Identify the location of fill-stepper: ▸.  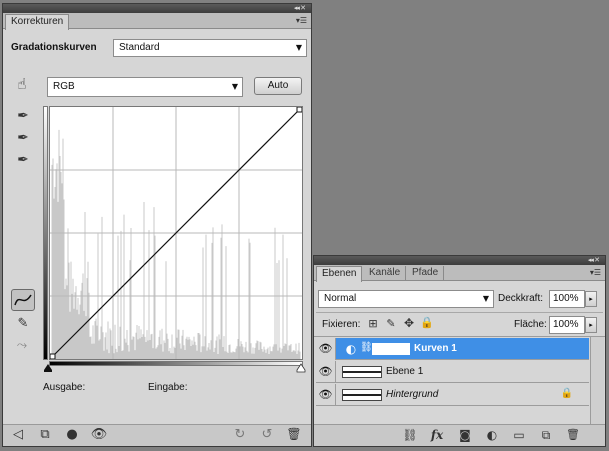
(591, 325).